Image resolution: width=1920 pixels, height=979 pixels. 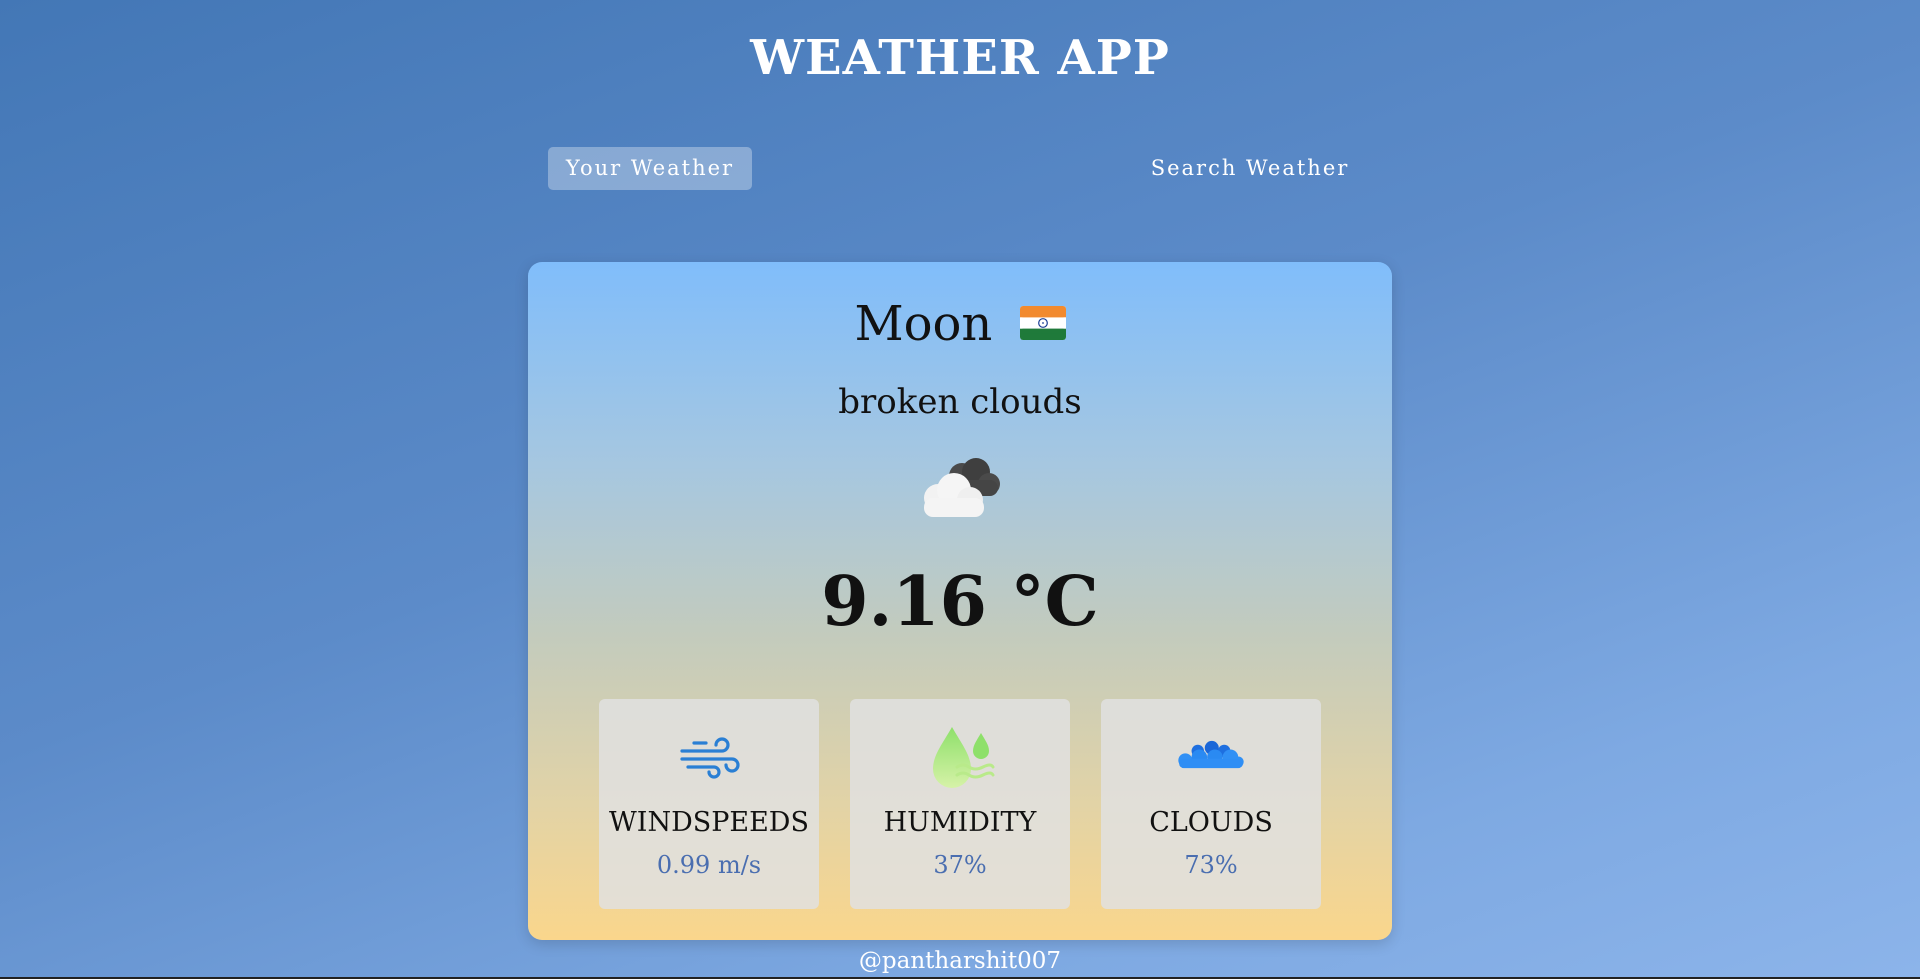 What do you see at coordinates (960, 865) in the screenshot?
I see `stat-value-humidity: 37%` at bounding box center [960, 865].